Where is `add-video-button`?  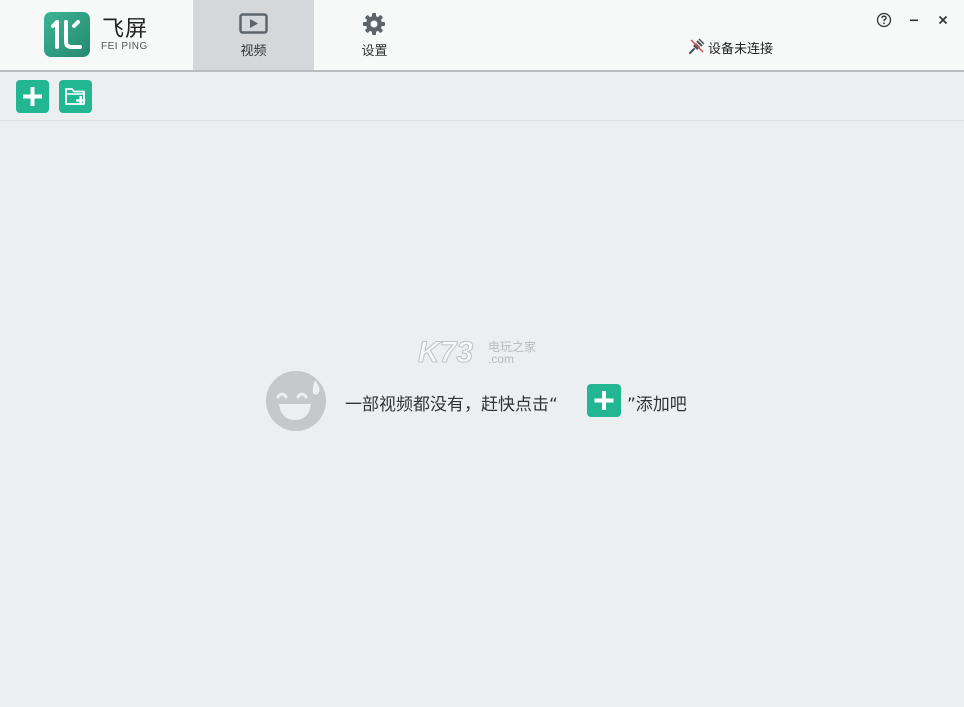 add-video-button is located at coordinates (32, 96).